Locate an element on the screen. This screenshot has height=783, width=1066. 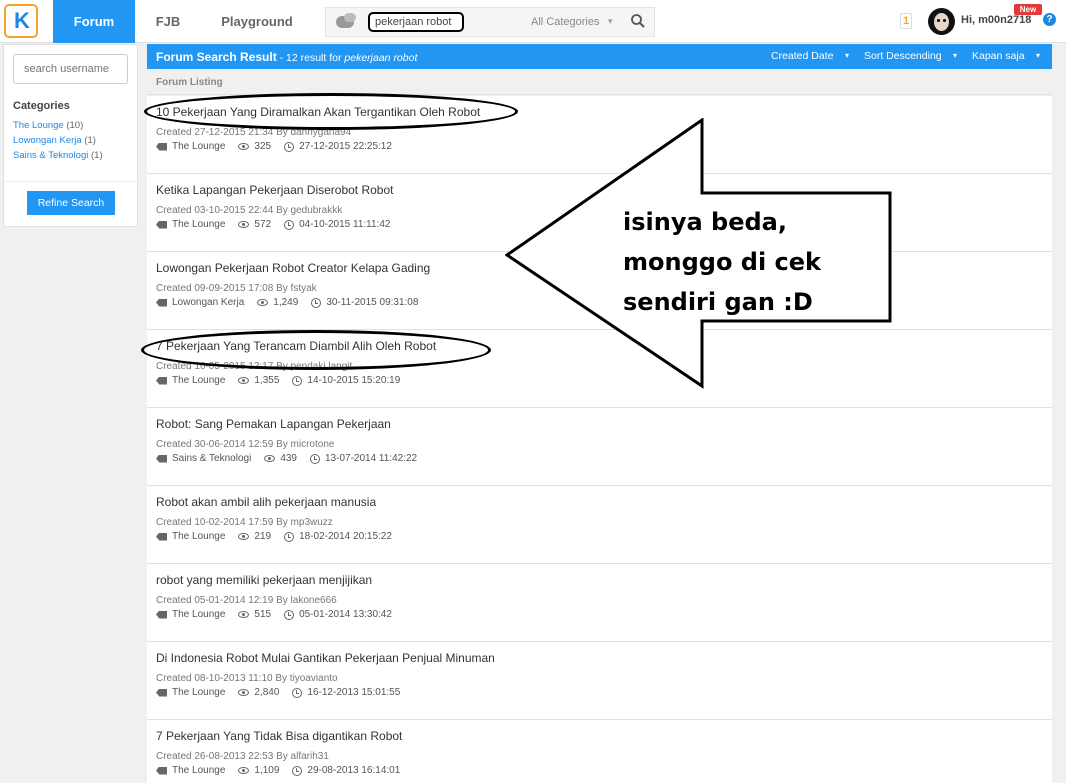
thread-created: Created 05-01-2014 12:19 By is located at coordinates (223, 600).